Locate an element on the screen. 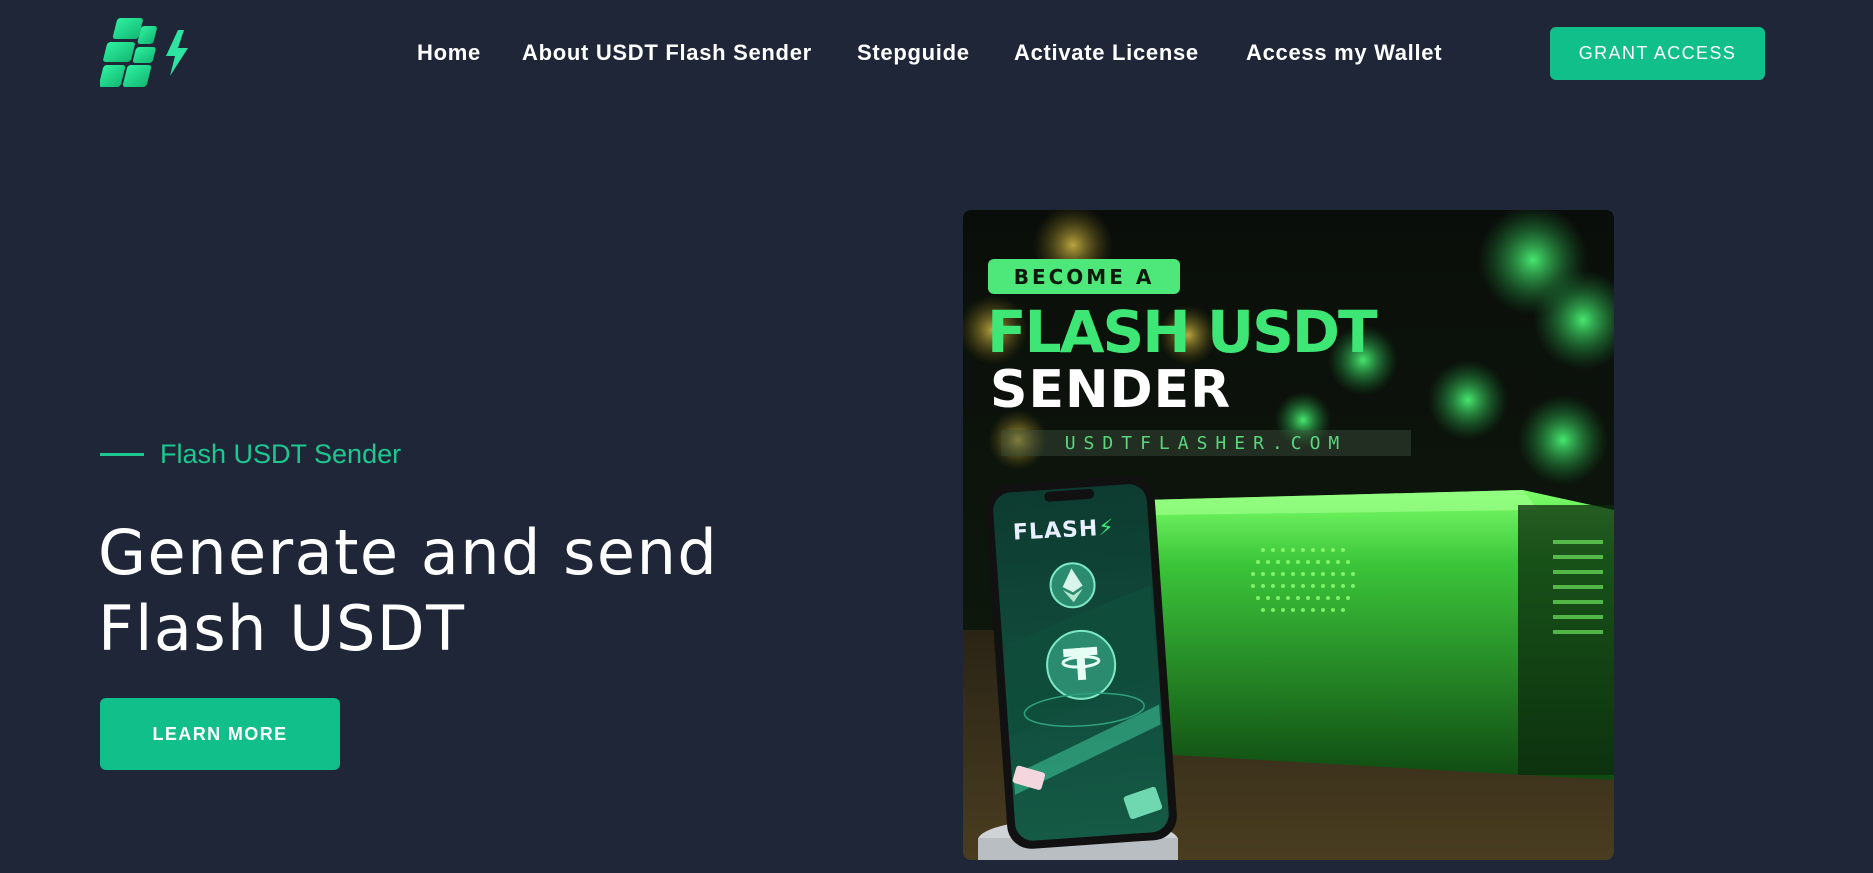 The height and width of the screenshot is (873, 1873). hero-eyebrow: Flash USDT Sender is located at coordinates (250, 454).